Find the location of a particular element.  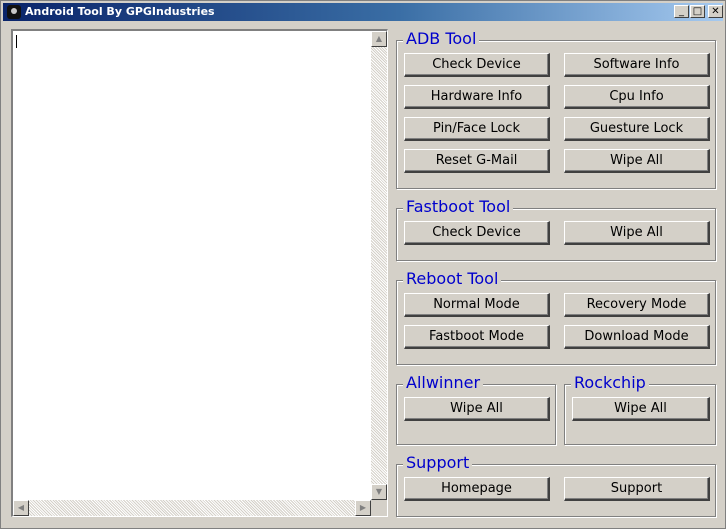

reset-gmail-button: Reset G-Mail is located at coordinates (477, 161).